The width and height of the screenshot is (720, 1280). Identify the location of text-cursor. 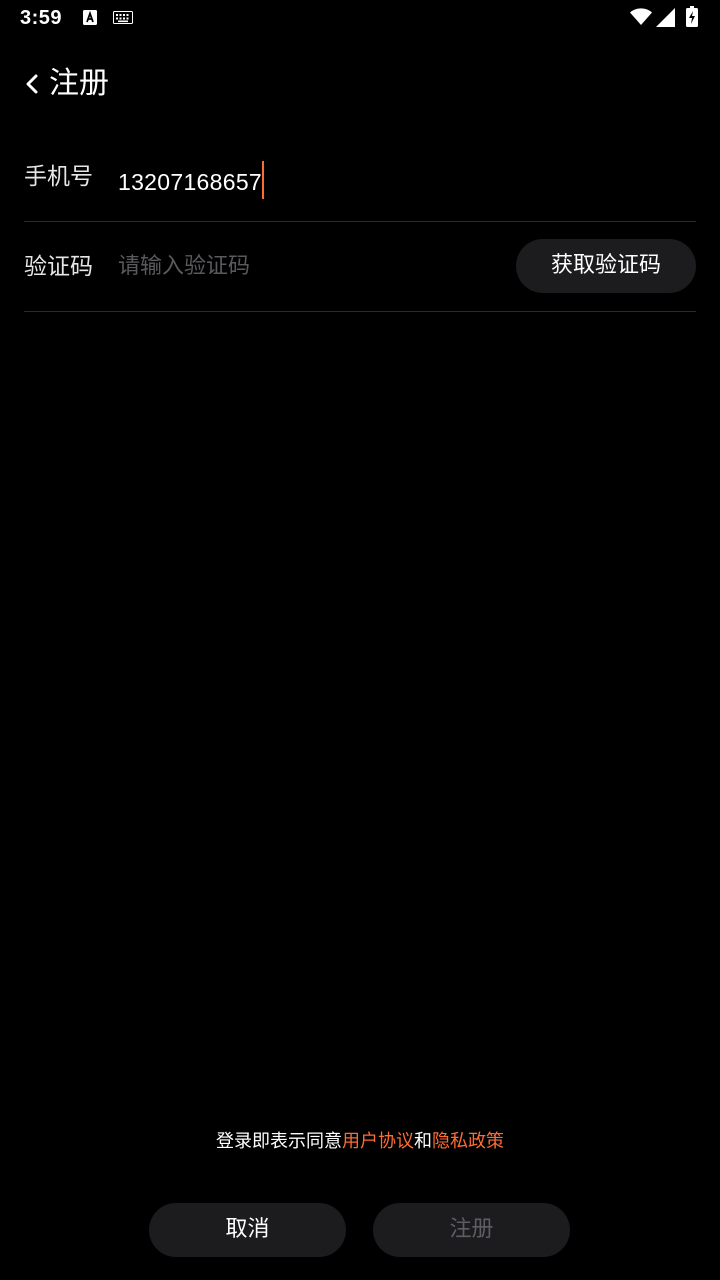
(263, 180).